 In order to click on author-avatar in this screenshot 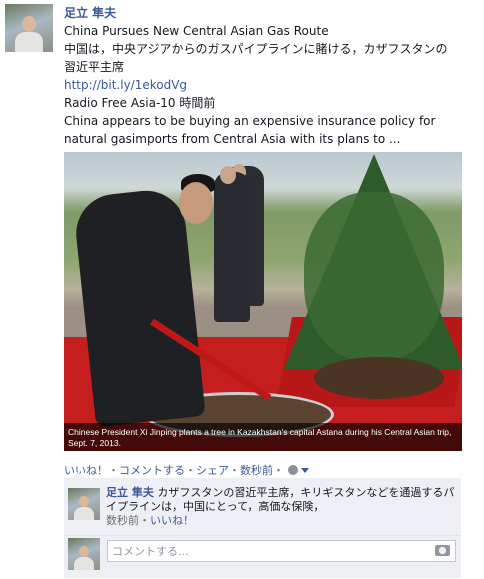, I will do `click(29, 28)`.